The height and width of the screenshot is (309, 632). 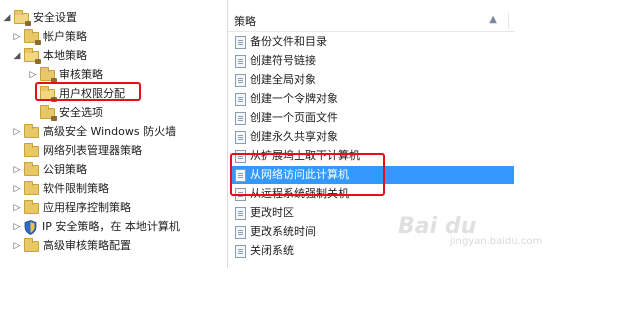 What do you see at coordinates (496, 241) in the screenshot?
I see `watermark-subtext: jingyan.baidu.com` at bounding box center [496, 241].